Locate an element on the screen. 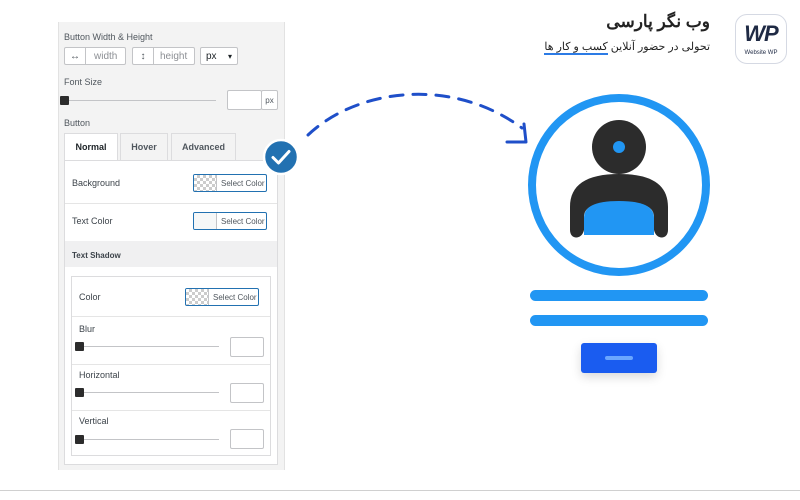  font-size-input is located at coordinates (244, 100).